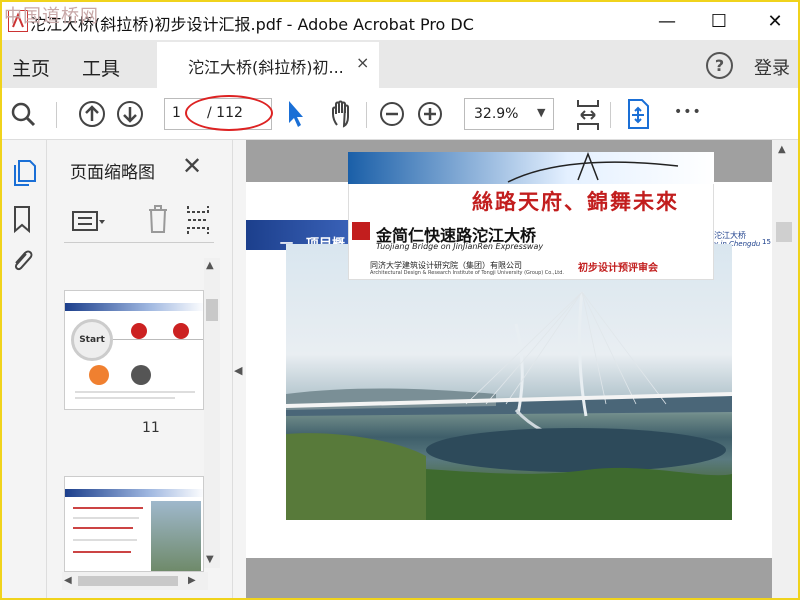 This screenshot has height=600, width=800. I want to click on zoom-in-icon, so click(430, 114).